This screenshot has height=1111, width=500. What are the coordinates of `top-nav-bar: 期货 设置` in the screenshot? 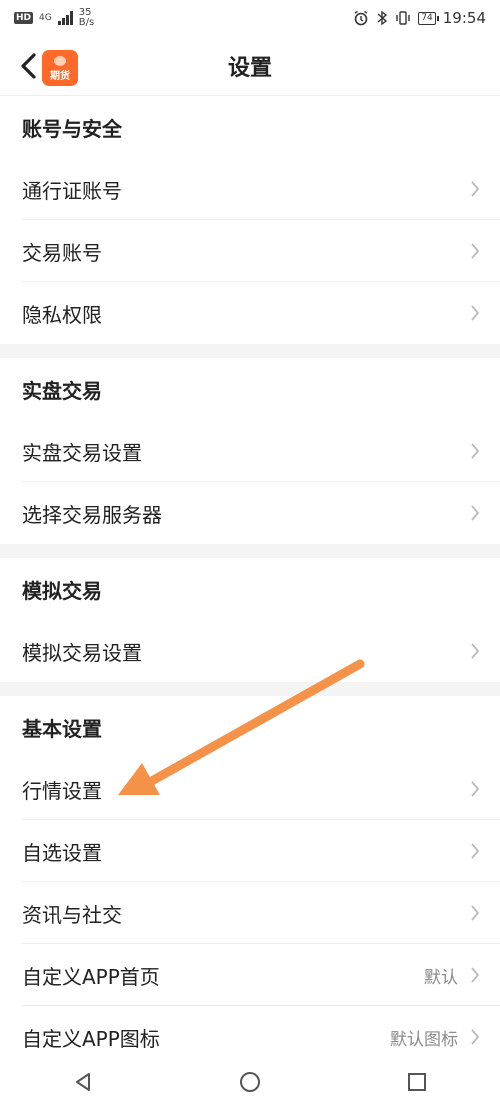 It's located at (250, 66).